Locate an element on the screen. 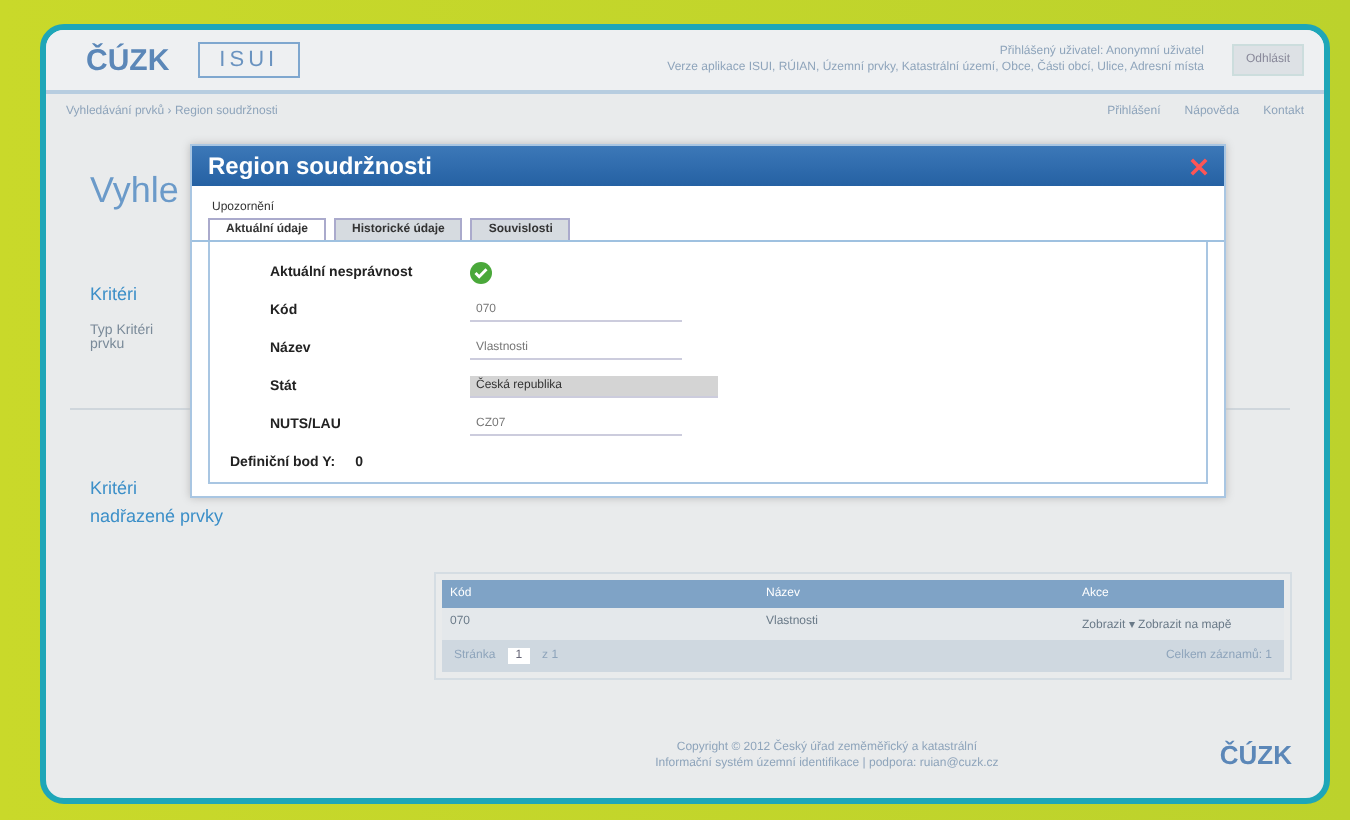 This screenshot has height=820, width=1350. app-name: ISUI is located at coordinates (249, 60).